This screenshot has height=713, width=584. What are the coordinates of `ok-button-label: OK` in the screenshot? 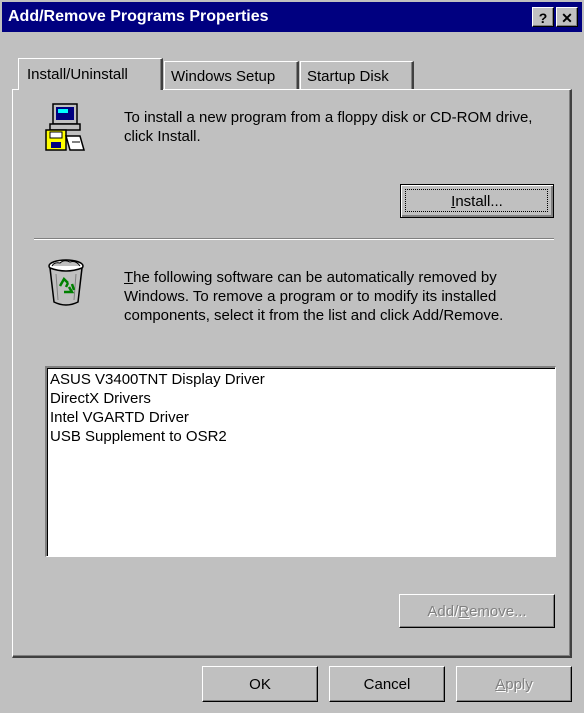 It's located at (260, 684).